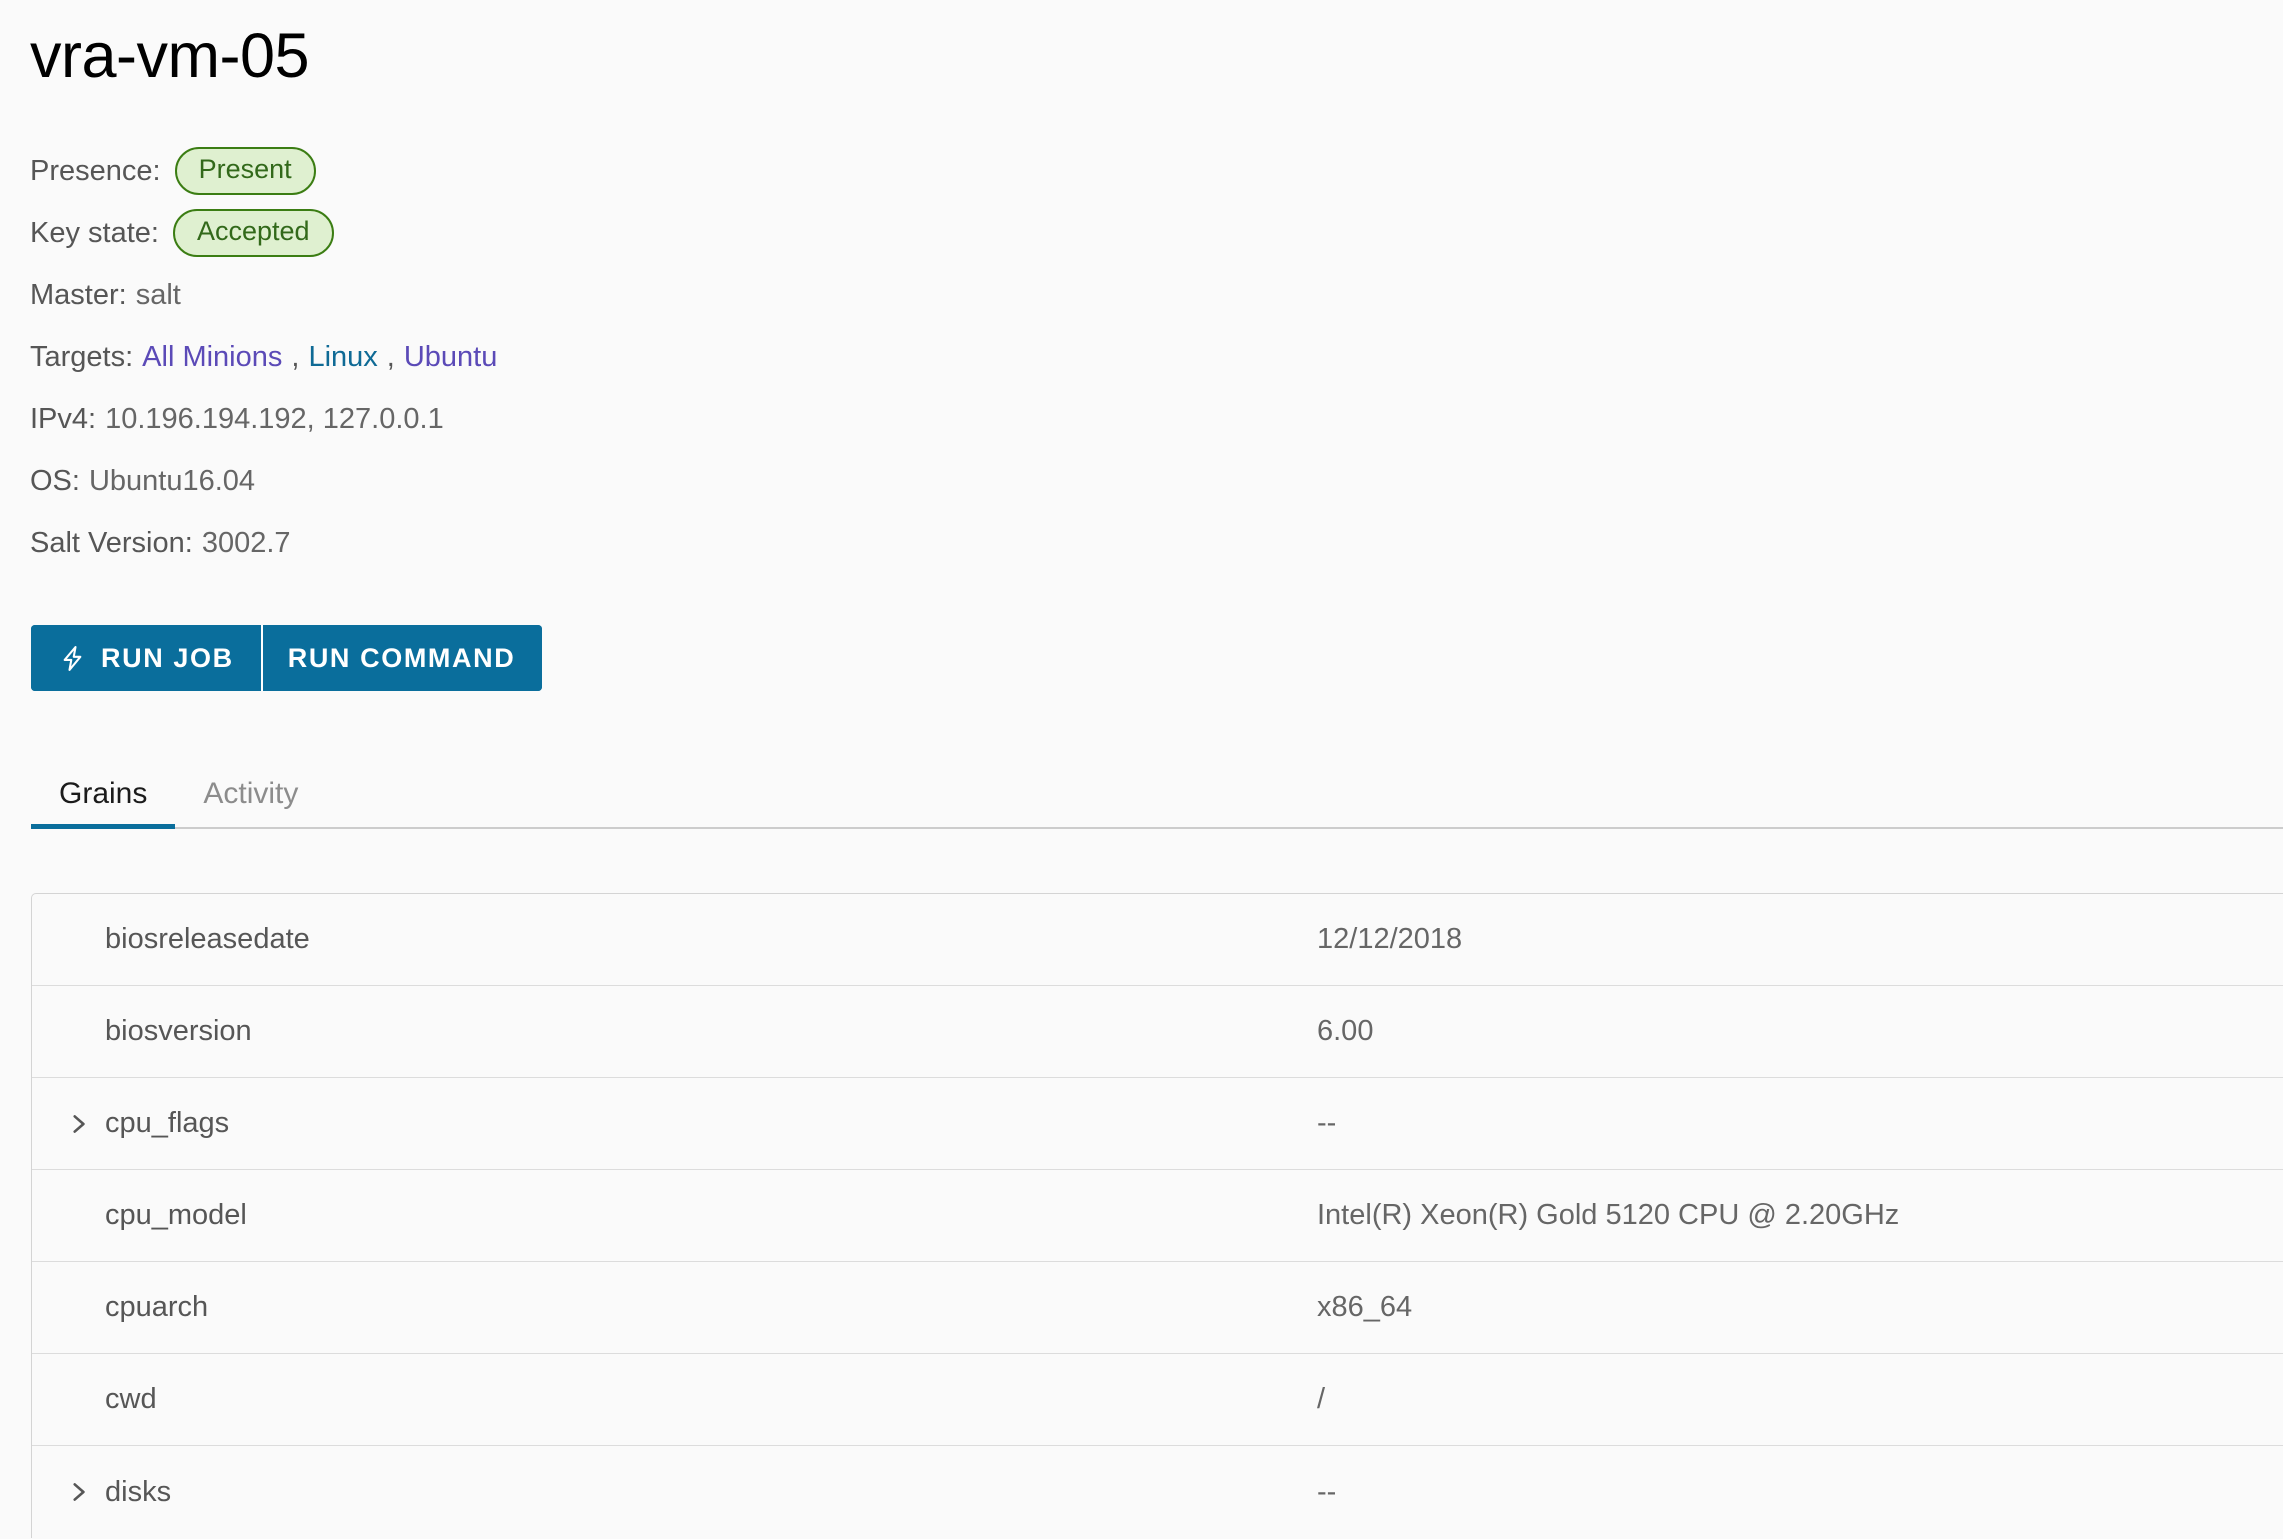  I want to click on targets-row: Targets: All Minions , Linux , Ubuntu, so click(780, 357).